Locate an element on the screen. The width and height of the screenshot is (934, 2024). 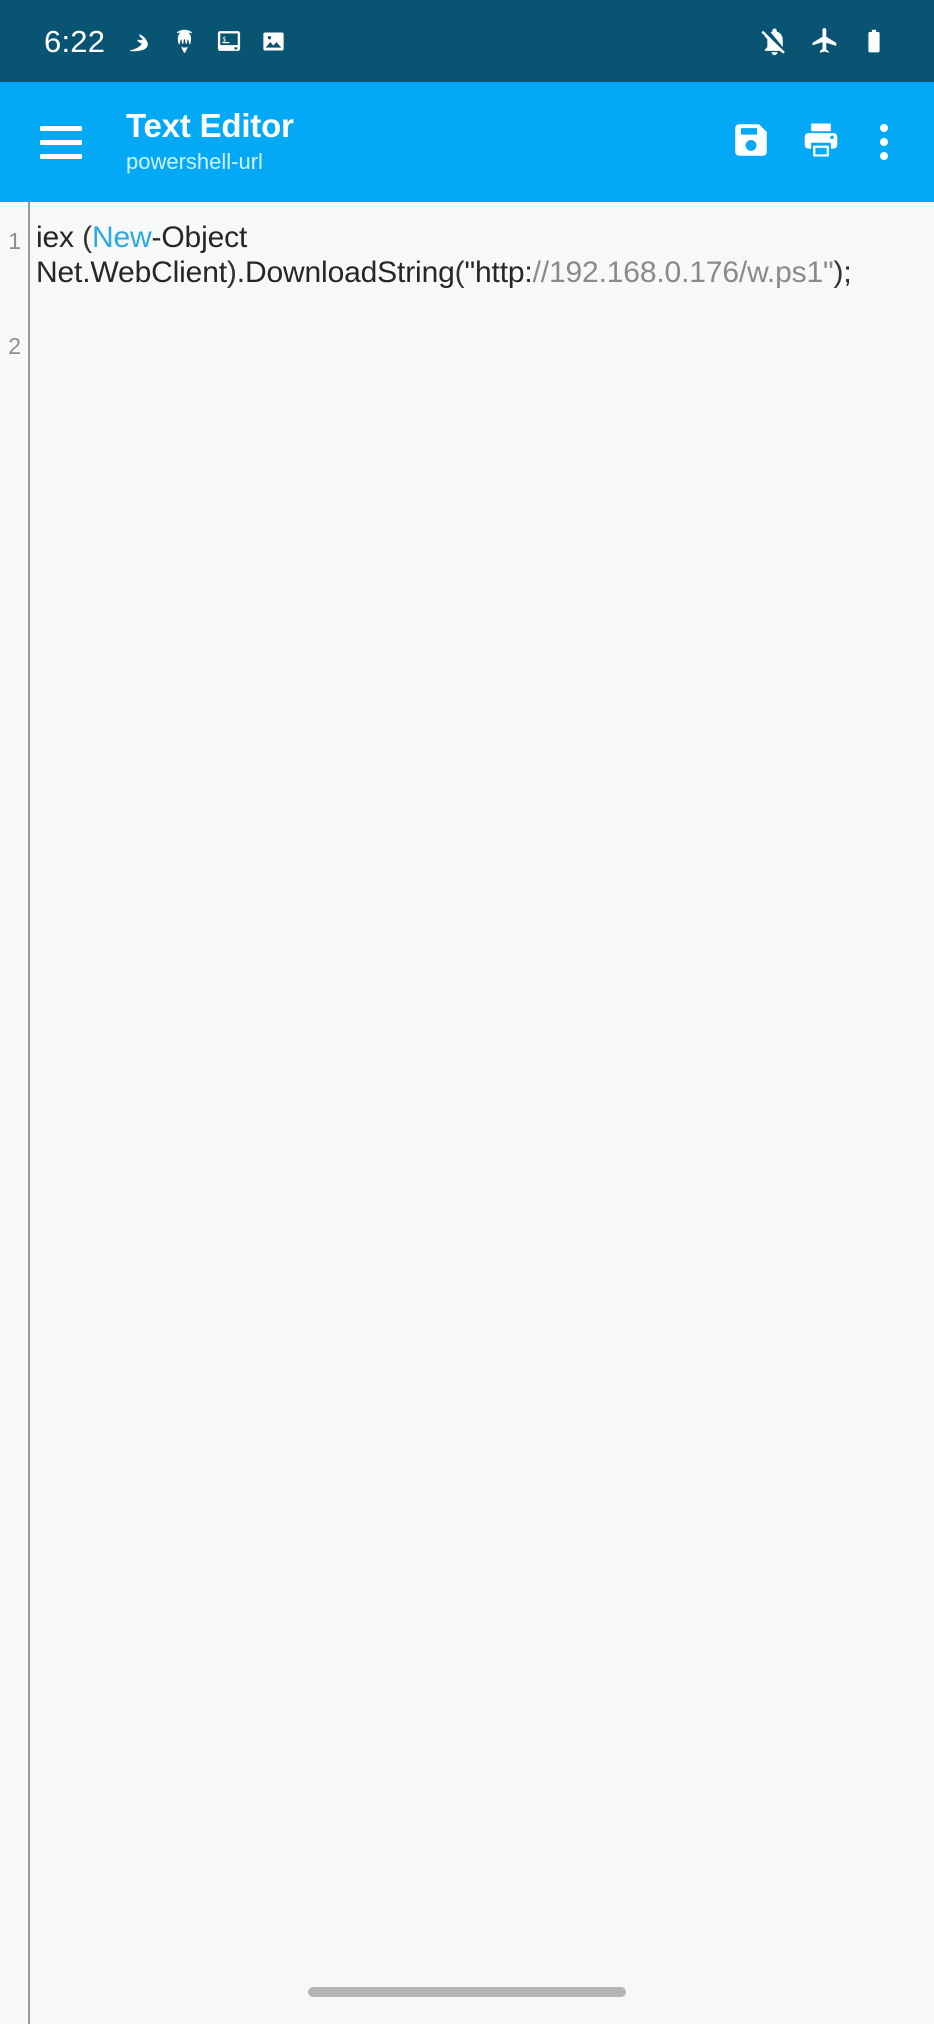
home-gesture-pill is located at coordinates (467, 1992).